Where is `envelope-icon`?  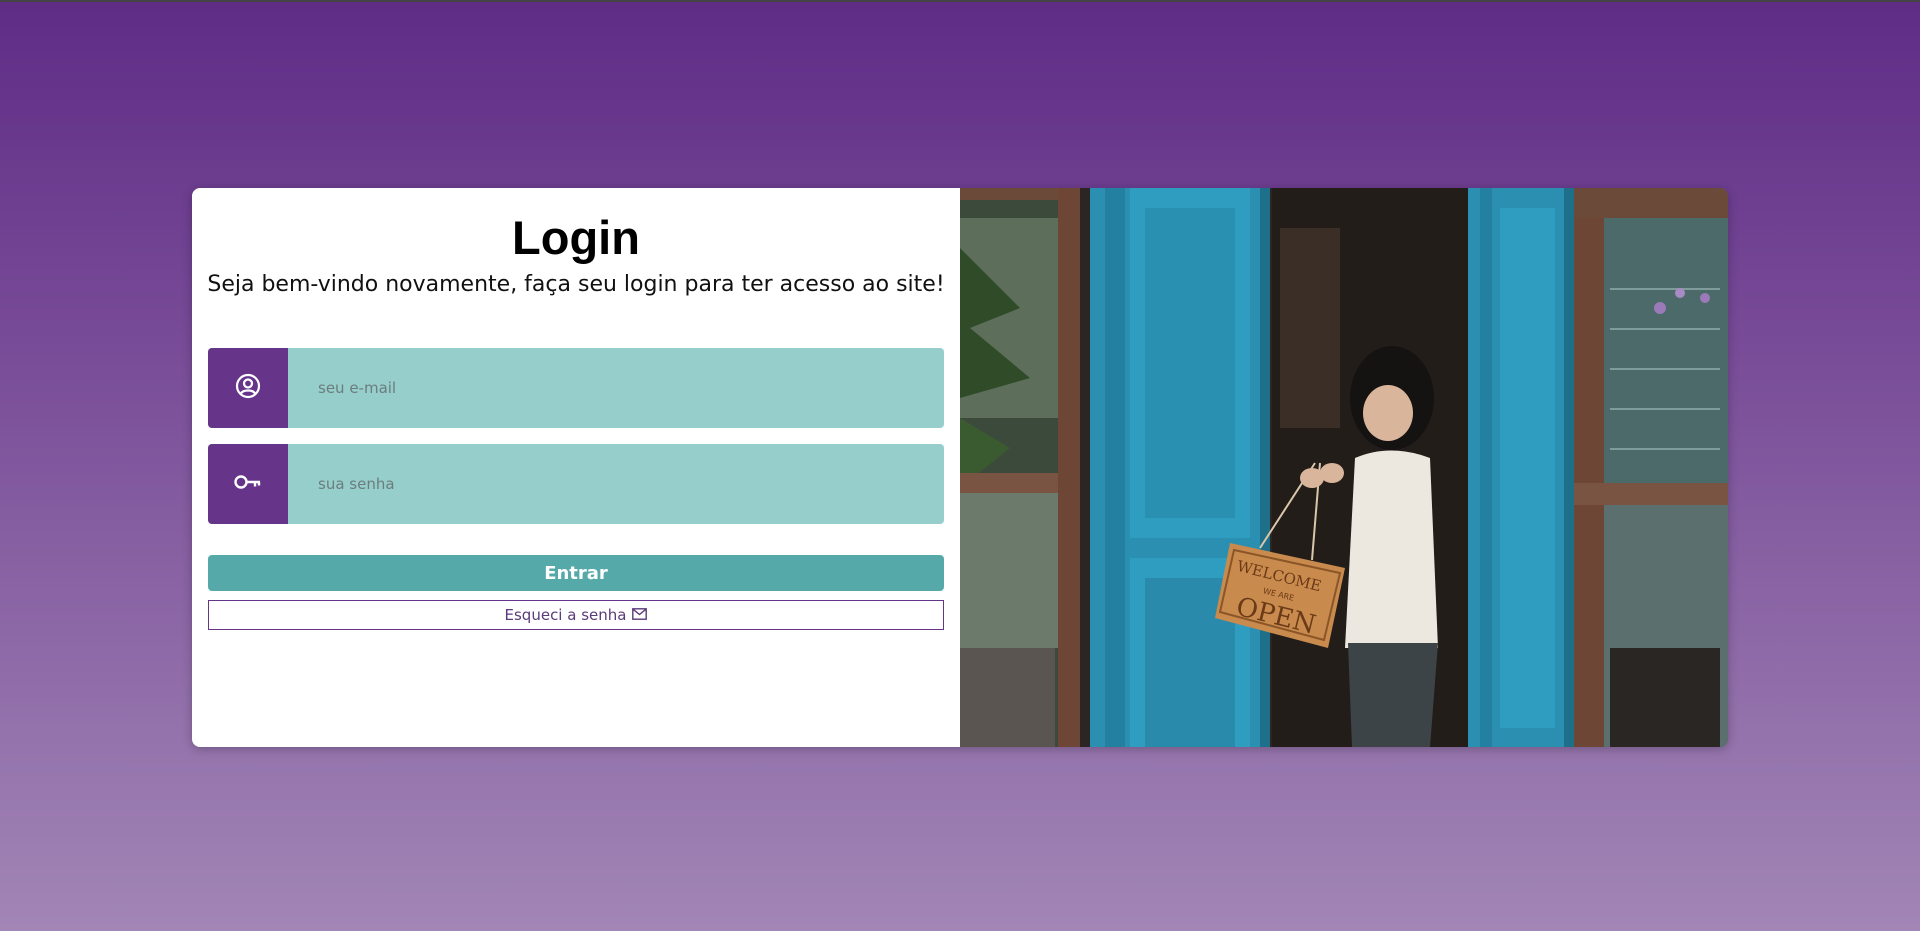 envelope-icon is located at coordinates (640, 615).